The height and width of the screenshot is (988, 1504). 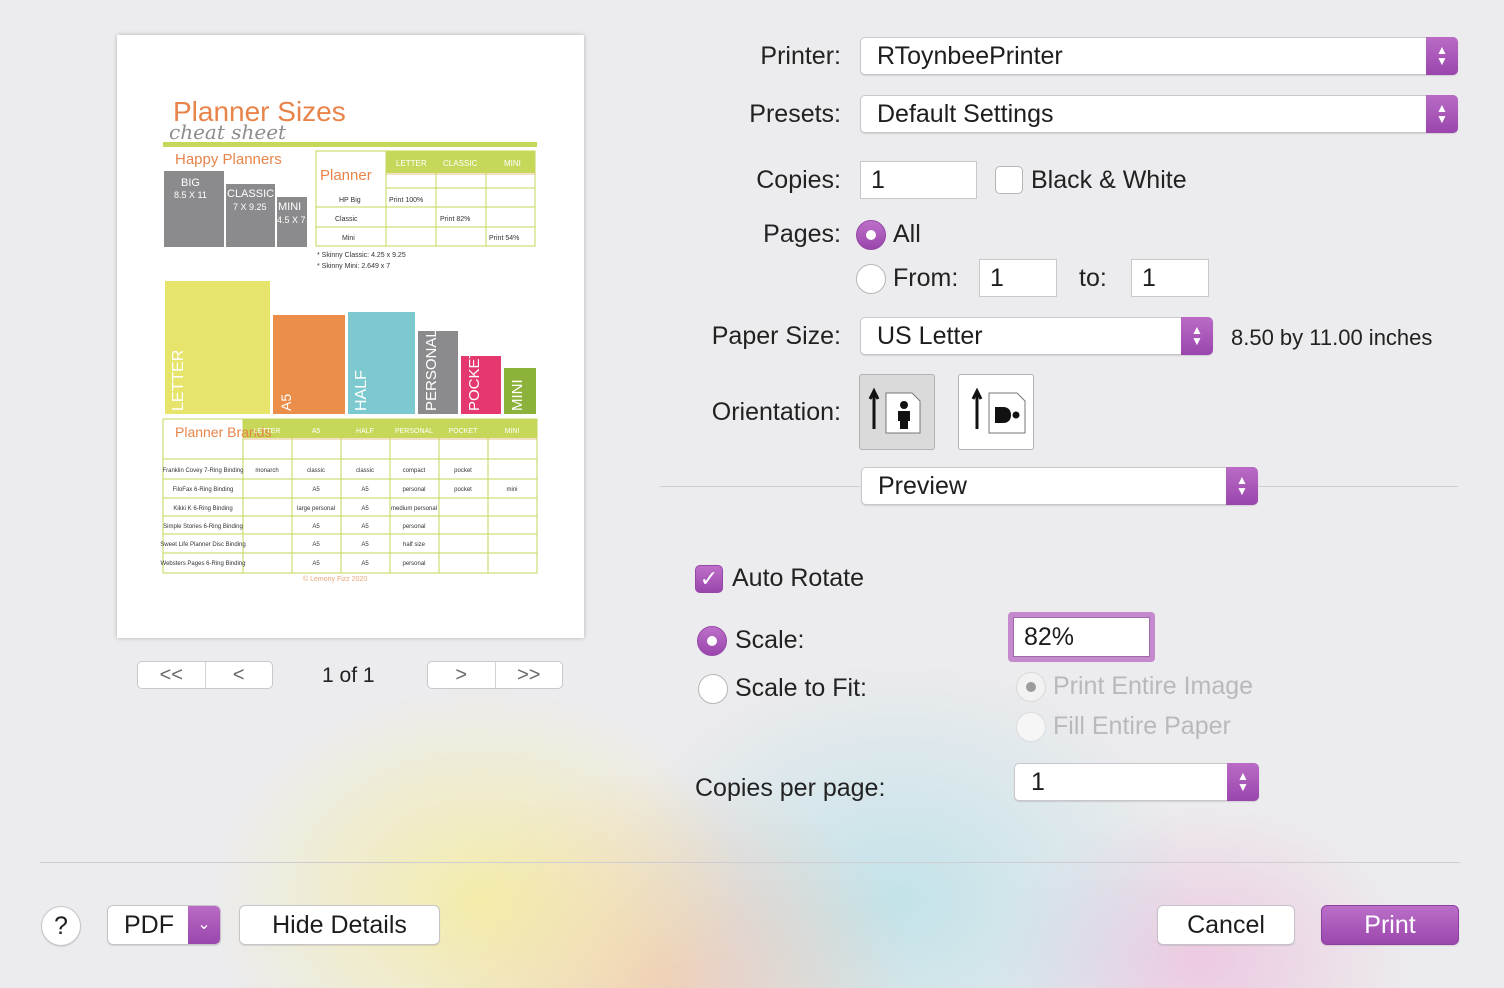 I want to click on pages-to-label: to:, so click(x=1093, y=278).